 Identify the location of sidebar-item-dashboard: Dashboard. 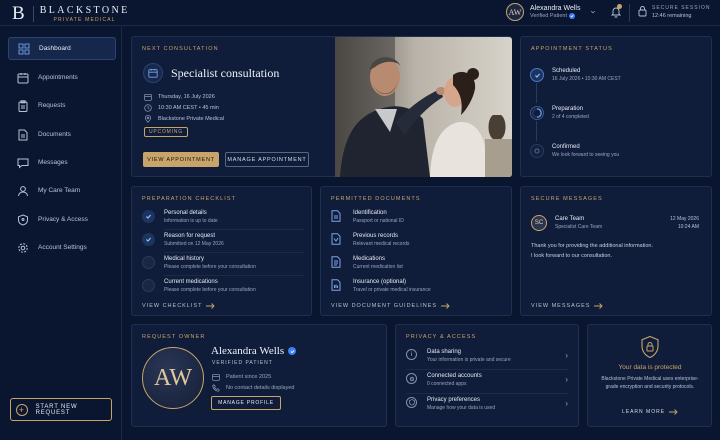
(62, 48).